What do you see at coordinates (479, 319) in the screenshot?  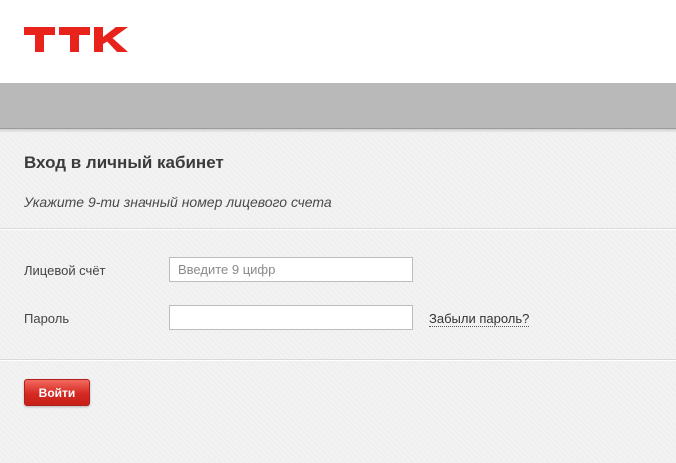 I see `forgot-password-link: Забыли пароль?` at bounding box center [479, 319].